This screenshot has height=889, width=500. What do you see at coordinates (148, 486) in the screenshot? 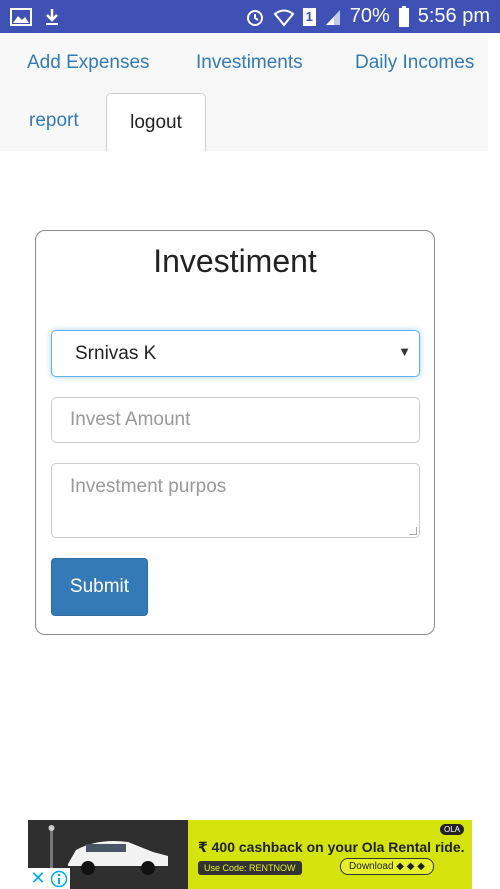
I see `investment-purpose-placeholder: Investment purpos` at bounding box center [148, 486].